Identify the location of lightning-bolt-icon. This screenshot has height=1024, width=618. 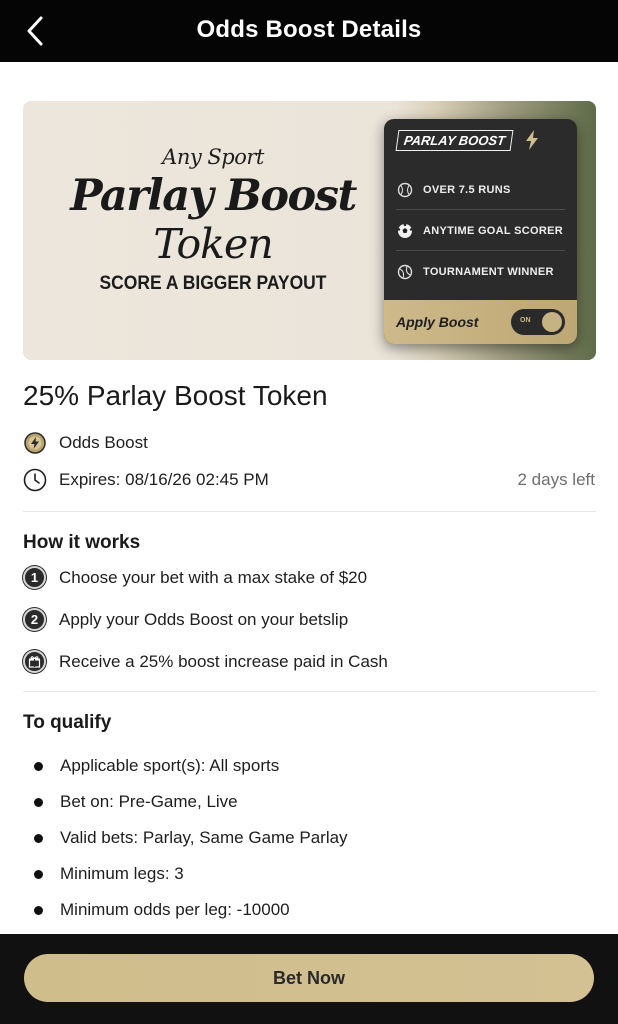
(532, 140).